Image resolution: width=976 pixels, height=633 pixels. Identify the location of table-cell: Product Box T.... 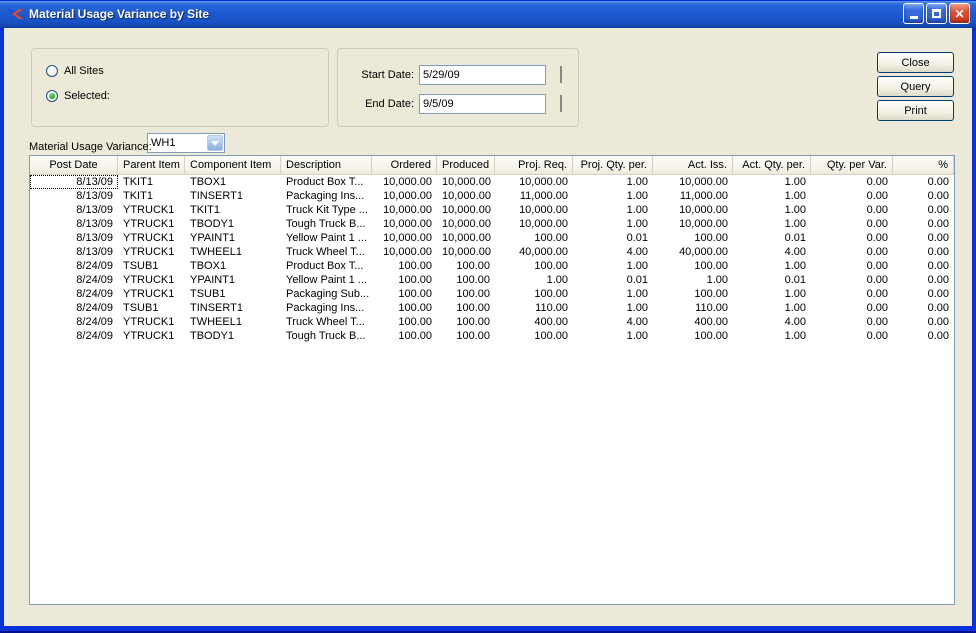
(326, 266).